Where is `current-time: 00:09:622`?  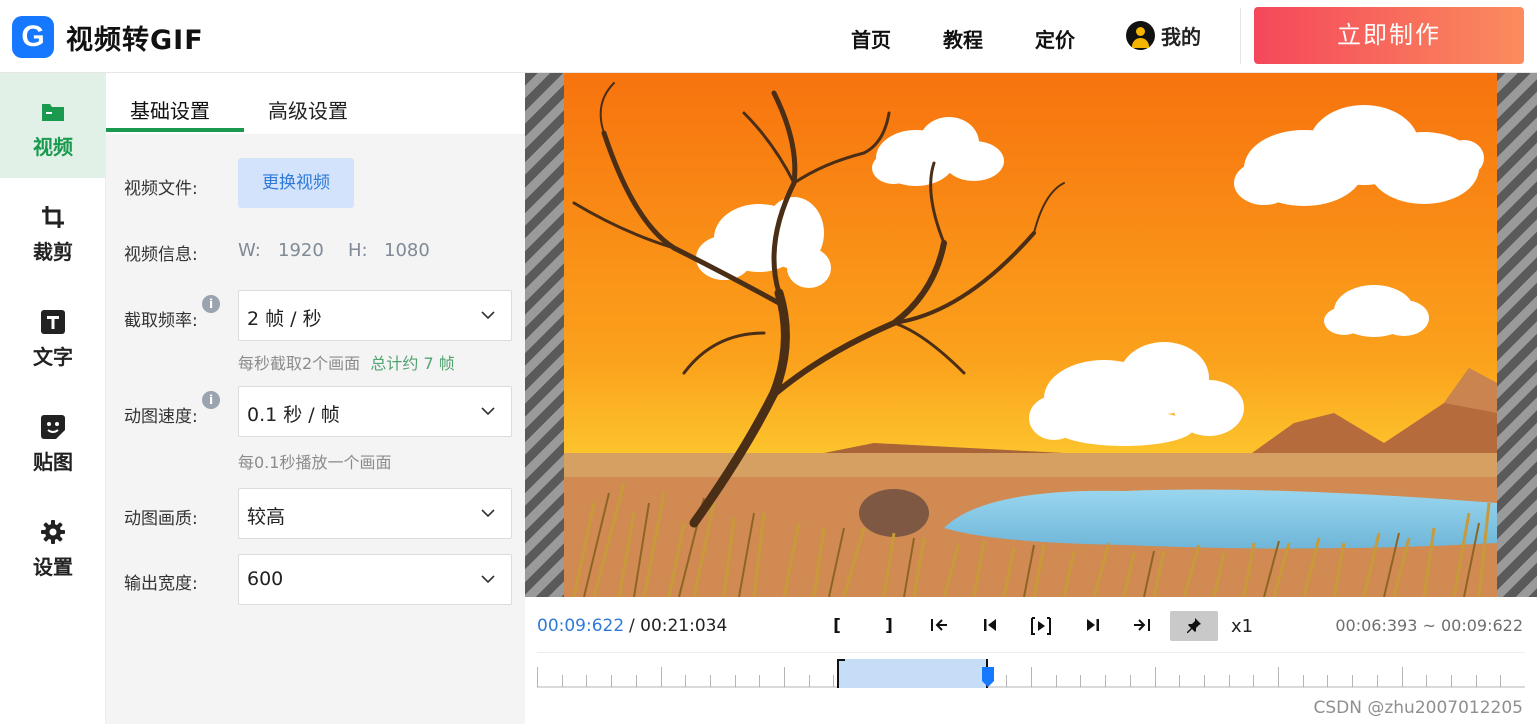 current-time: 00:09:622 is located at coordinates (581, 626).